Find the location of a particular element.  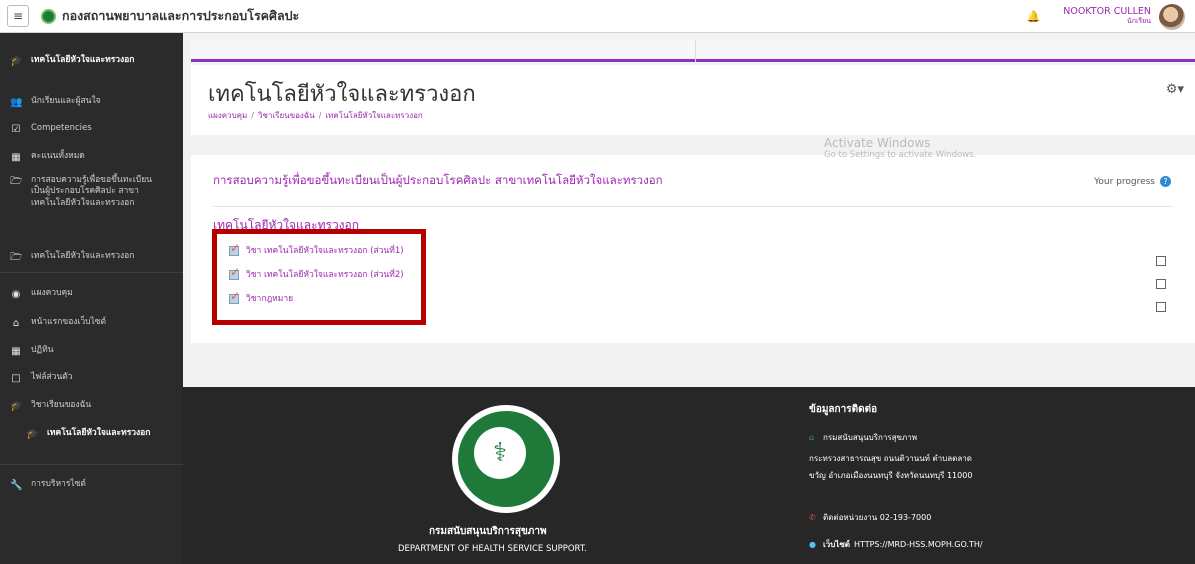

contact-address-1: กระทรวงสาธารณสุข ถนนติวานนท์ ตำบลตลาด is located at coordinates (890, 458).